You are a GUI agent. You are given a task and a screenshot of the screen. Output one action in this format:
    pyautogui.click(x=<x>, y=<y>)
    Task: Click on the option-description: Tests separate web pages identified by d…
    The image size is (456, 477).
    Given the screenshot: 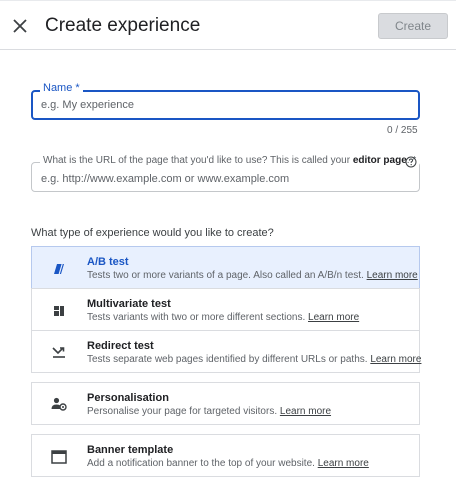 What is the action you would take?
    pyautogui.click(x=254, y=359)
    